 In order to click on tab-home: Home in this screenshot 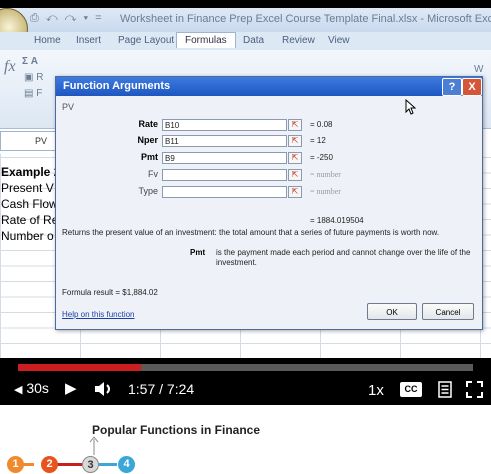, I will do `click(47, 40)`.